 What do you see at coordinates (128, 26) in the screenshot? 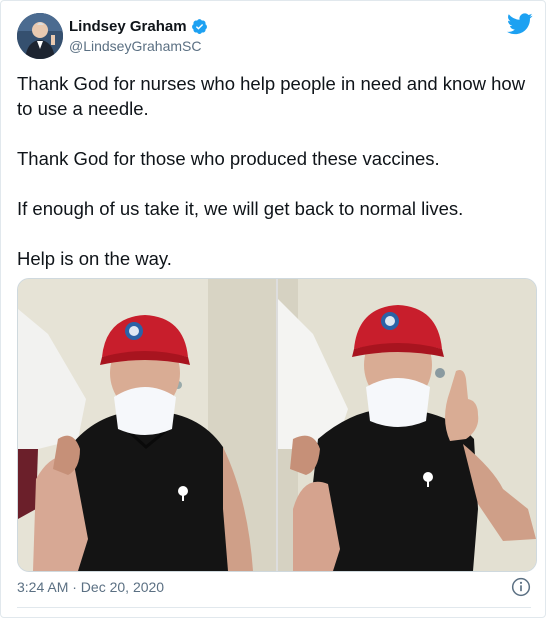
I see `author-name: Lindsey Graham` at bounding box center [128, 26].